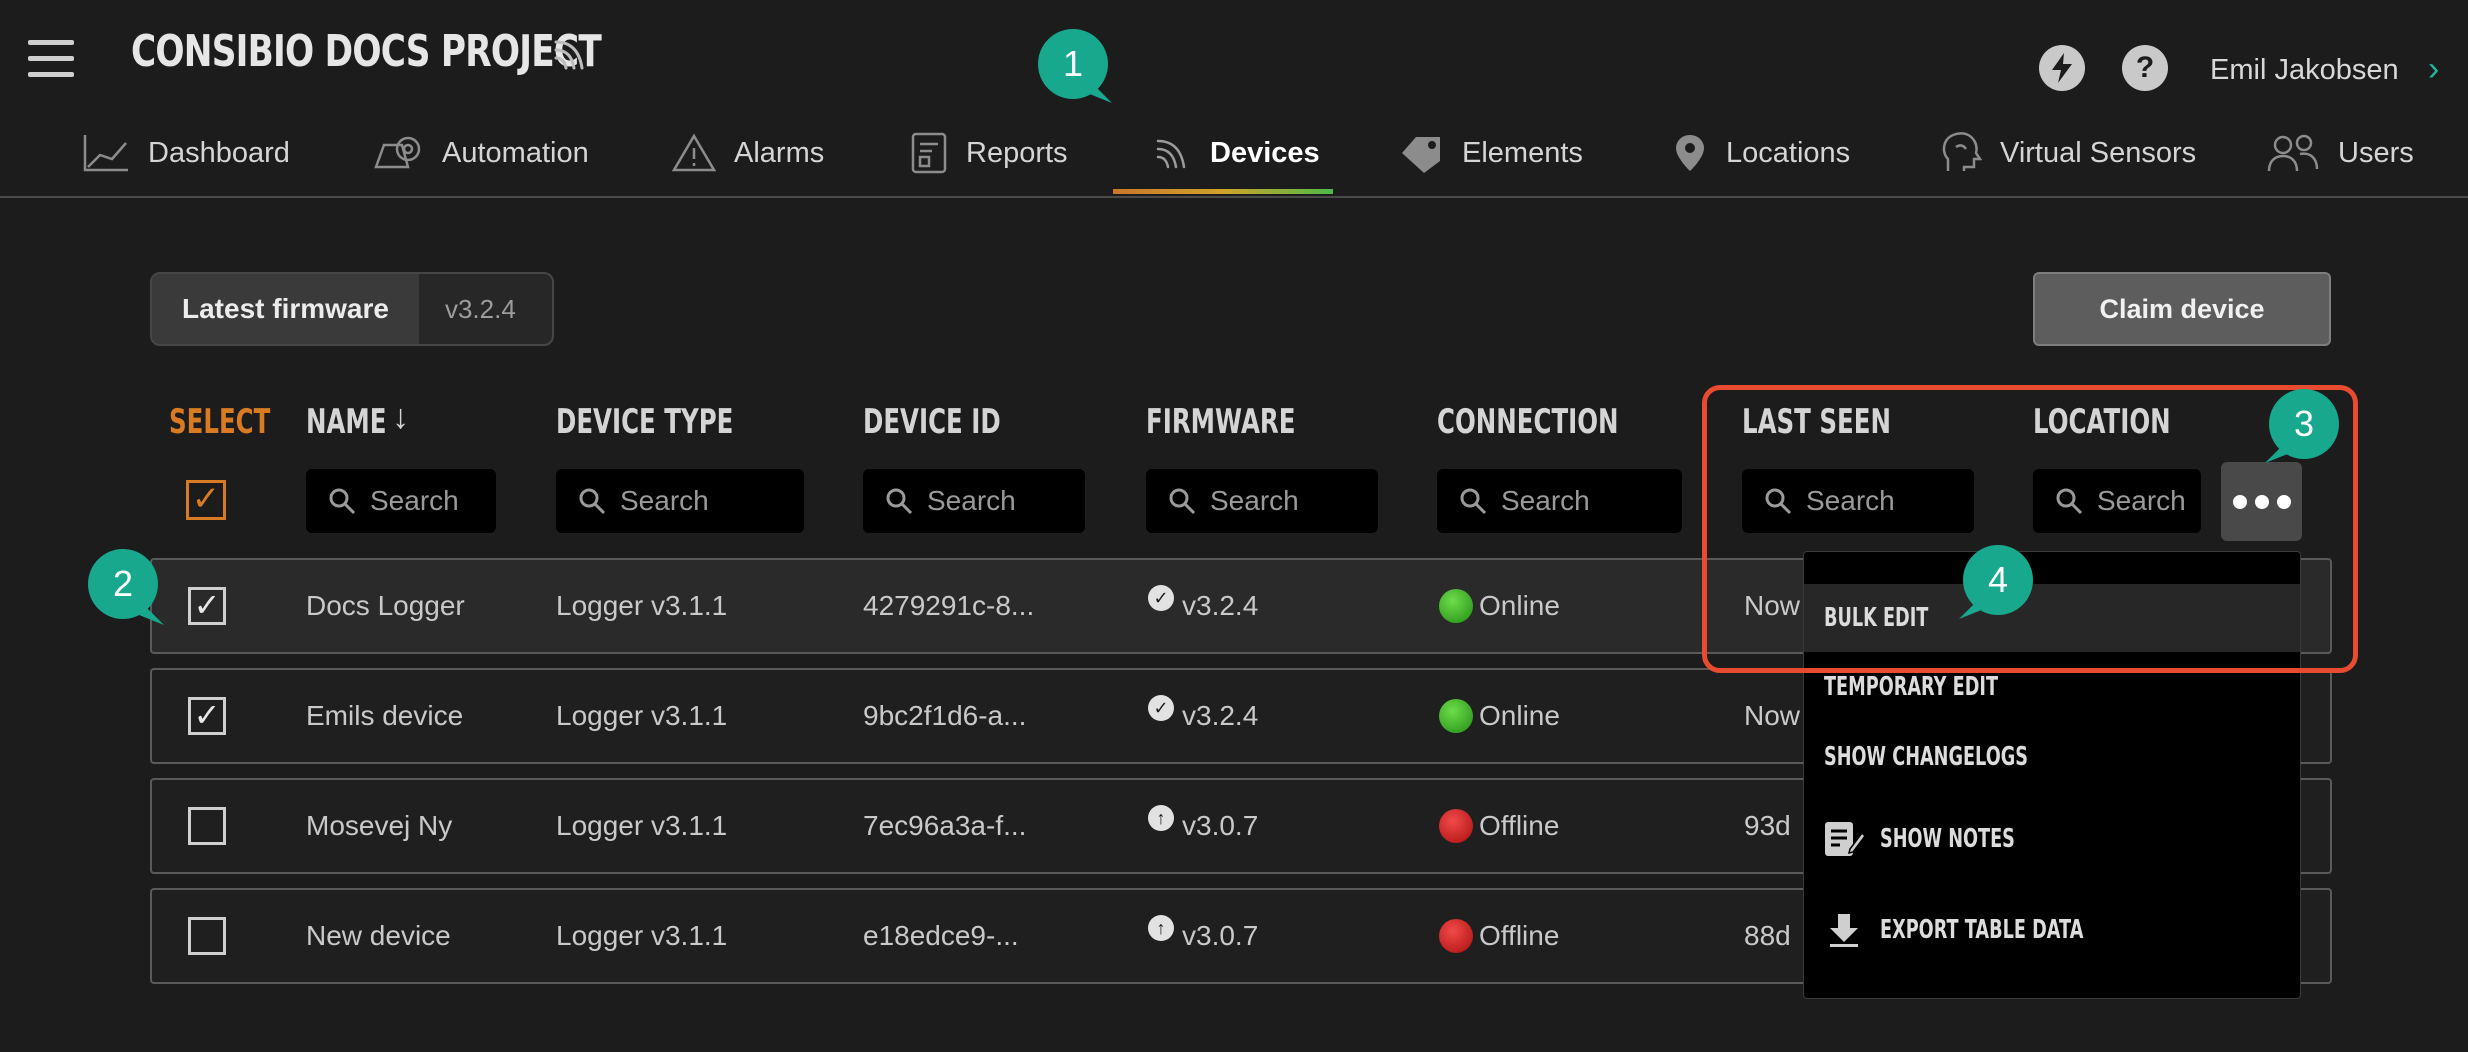 This screenshot has width=2468, height=1052. Describe the element at coordinates (366, 51) in the screenshot. I see `project-title: CONSIBIO DOCS PROJECT` at that location.